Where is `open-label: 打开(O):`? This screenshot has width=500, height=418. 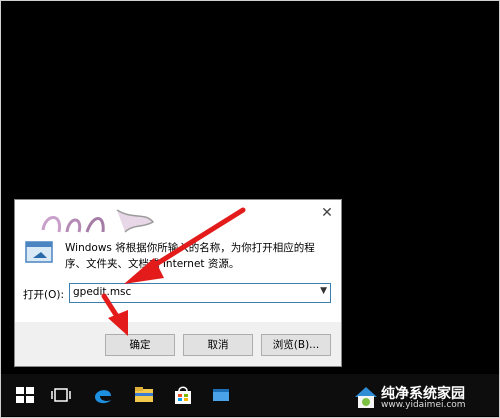
open-label: 打开(O): is located at coordinates (43, 295).